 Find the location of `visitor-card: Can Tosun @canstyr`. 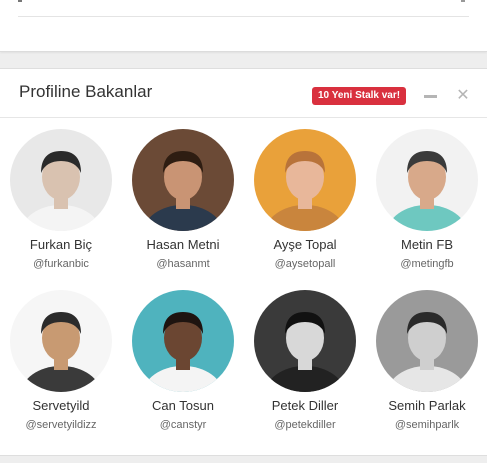

visitor-card: Can Tosun @canstyr is located at coordinates (183, 360).